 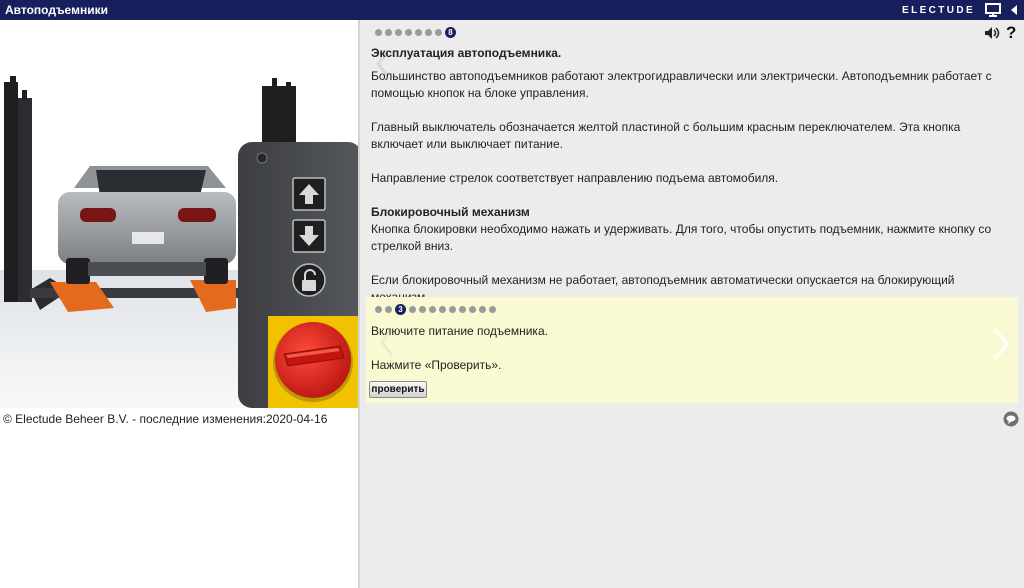 What do you see at coordinates (11, 192) in the screenshot?
I see `lift-post-left` at bounding box center [11, 192].